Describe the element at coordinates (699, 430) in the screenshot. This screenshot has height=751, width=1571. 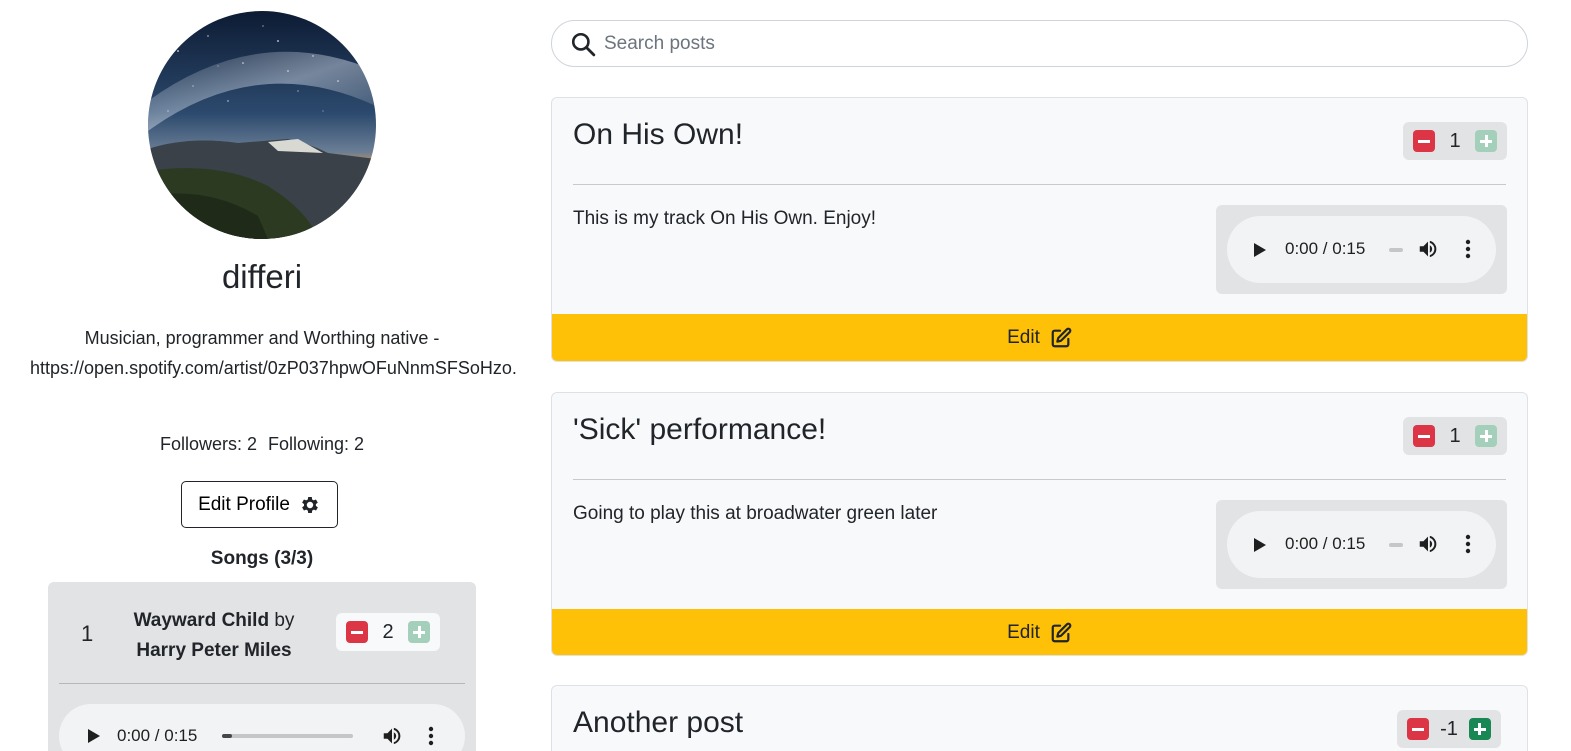
I see `post-title: 'Sick' performance!` at that location.